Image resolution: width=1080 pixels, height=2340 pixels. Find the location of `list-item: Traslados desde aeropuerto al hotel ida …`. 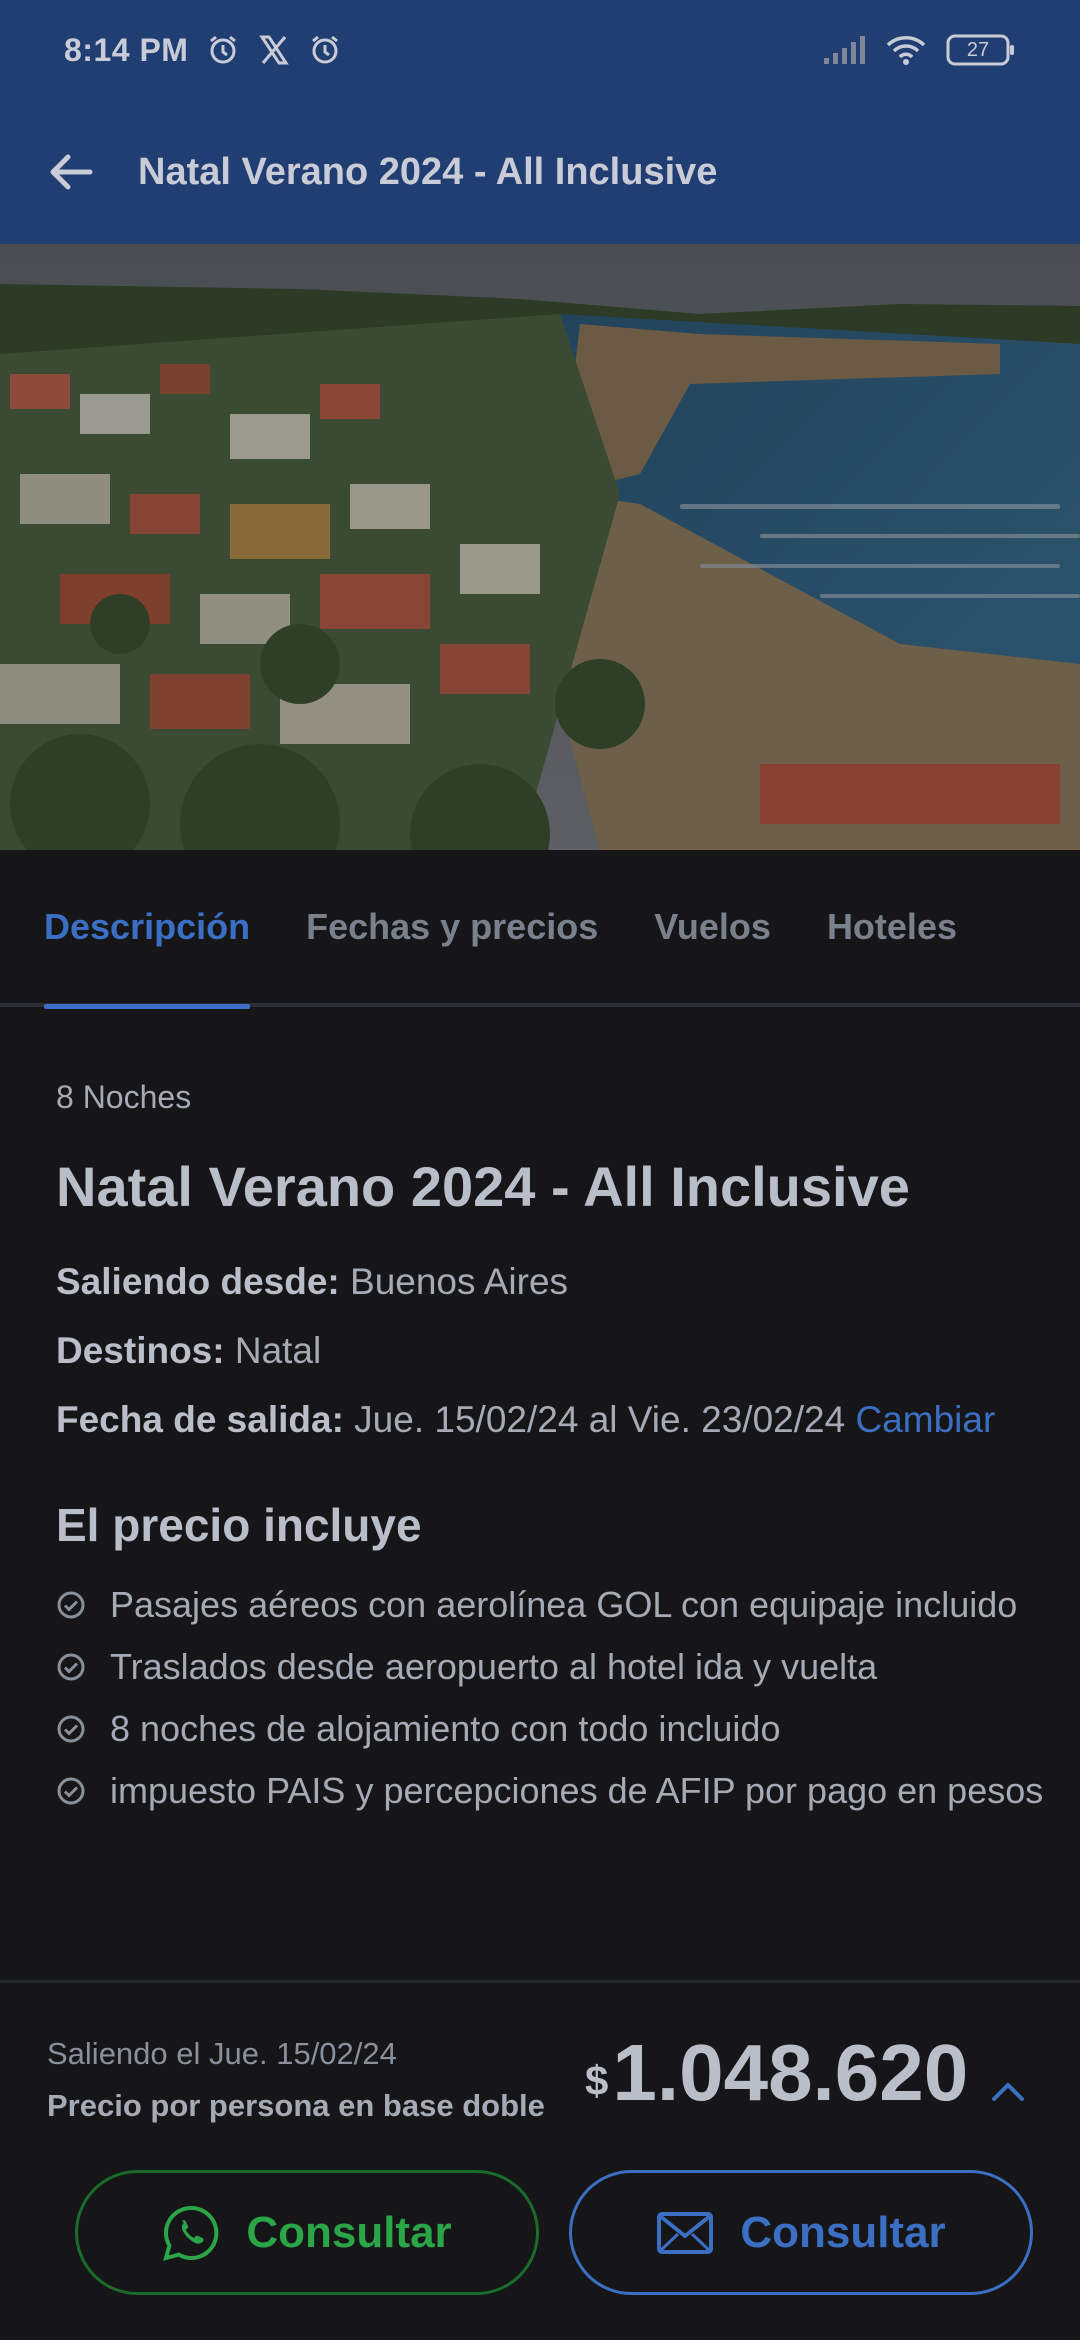

list-item: Traslados desde aeropuerto al hotel ida … is located at coordinates (551, 1667).